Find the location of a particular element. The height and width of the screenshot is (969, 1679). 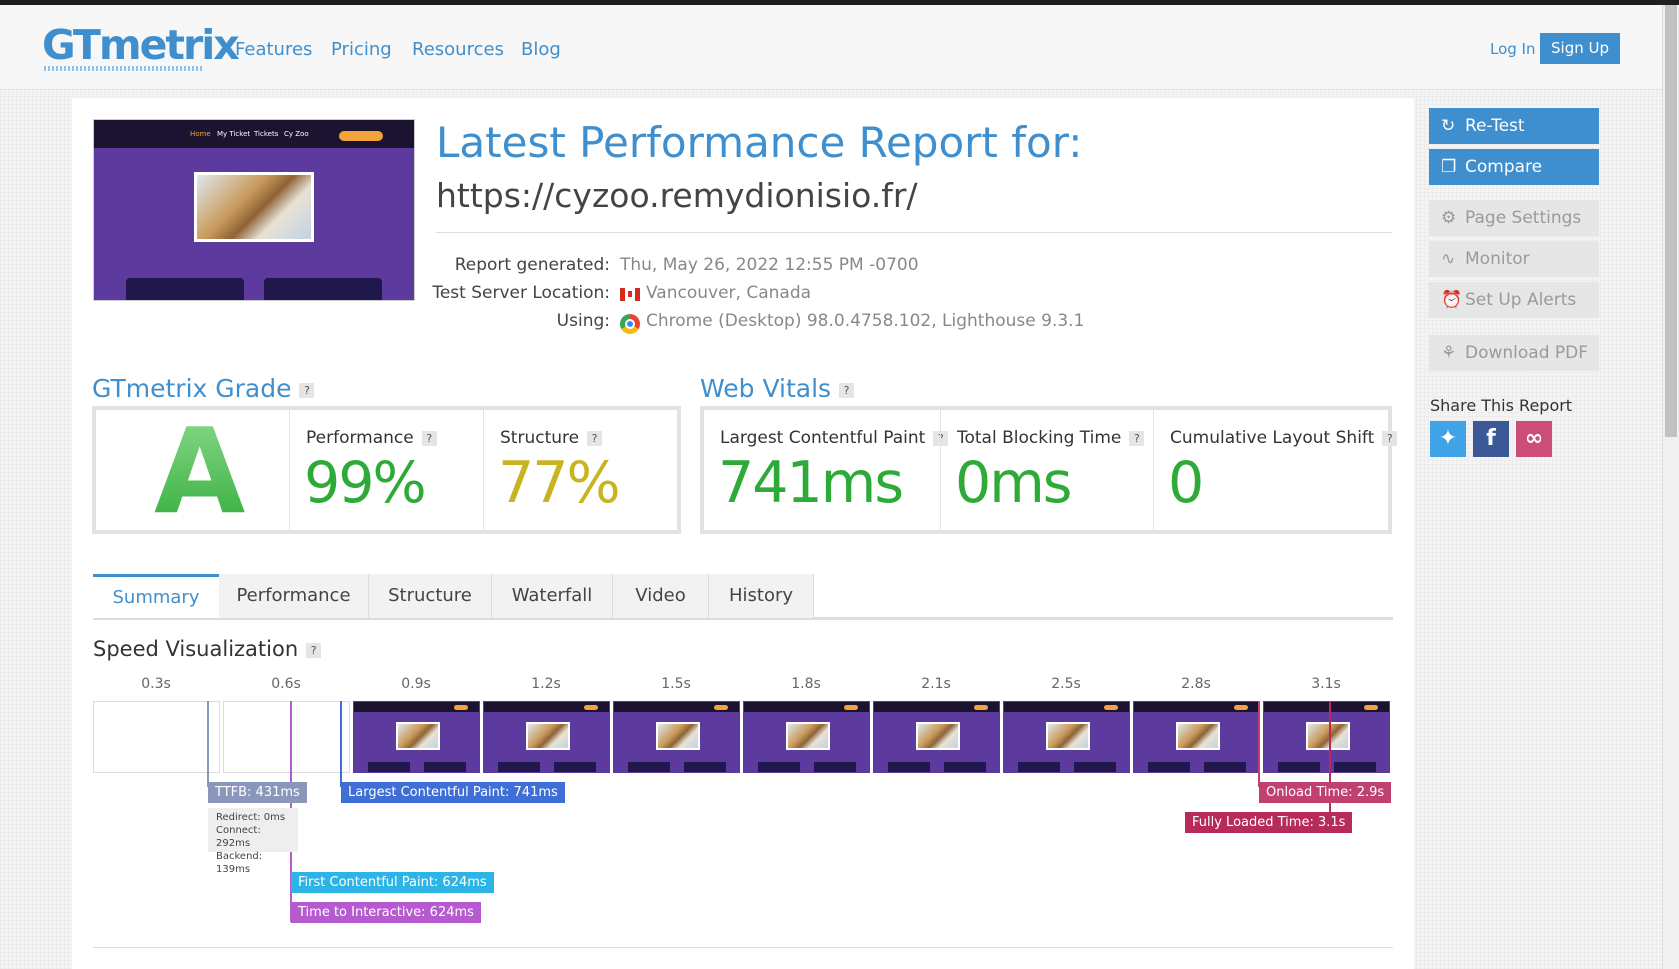

tab-video: Video is located at coordinates (661, 596).